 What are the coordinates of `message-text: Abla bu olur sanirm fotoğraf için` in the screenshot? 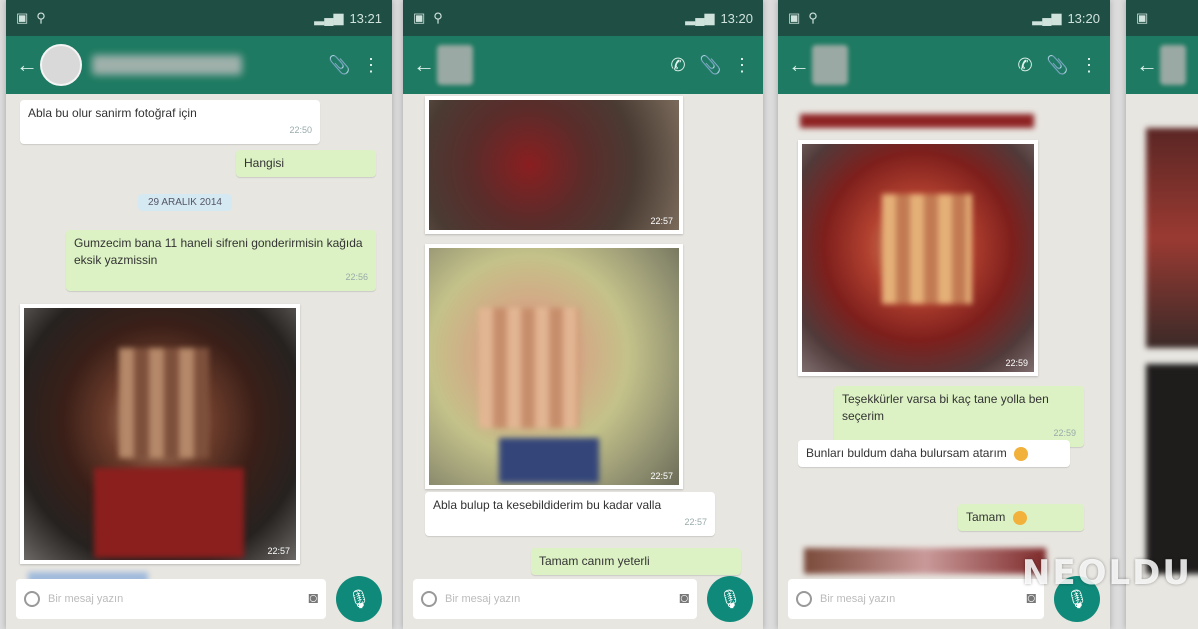 It's located at (112, 113).